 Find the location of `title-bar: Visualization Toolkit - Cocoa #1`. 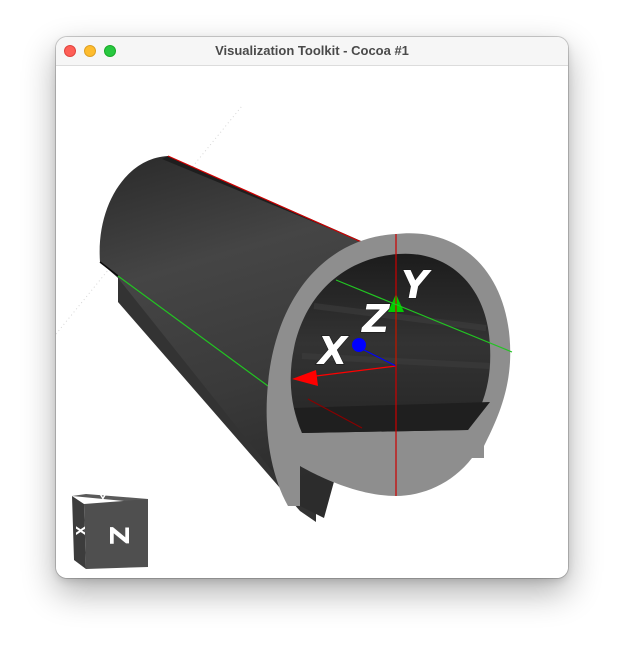

title-bar: Visualization Toolkit - Cocoa #1 is located at coordinates (312, 51).